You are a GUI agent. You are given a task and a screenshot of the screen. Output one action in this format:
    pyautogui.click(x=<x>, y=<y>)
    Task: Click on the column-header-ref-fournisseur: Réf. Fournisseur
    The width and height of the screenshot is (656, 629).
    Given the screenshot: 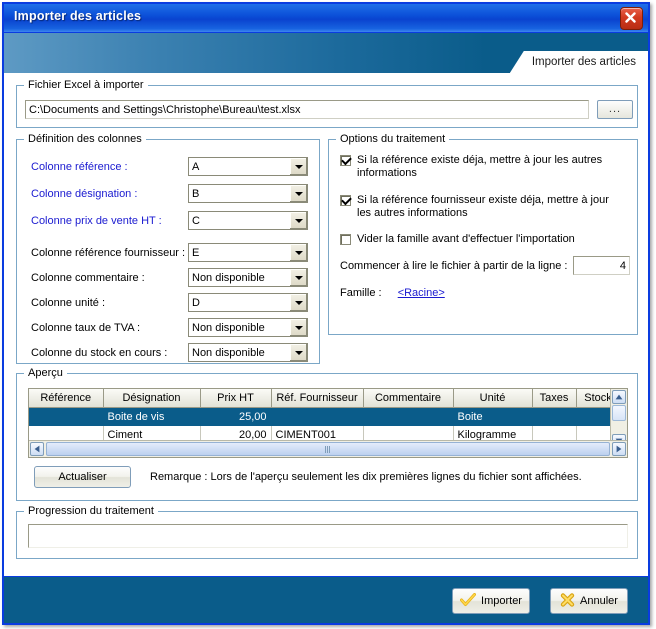 What is the action you would take?
    pyautogui.click(x=317, y=398)
    